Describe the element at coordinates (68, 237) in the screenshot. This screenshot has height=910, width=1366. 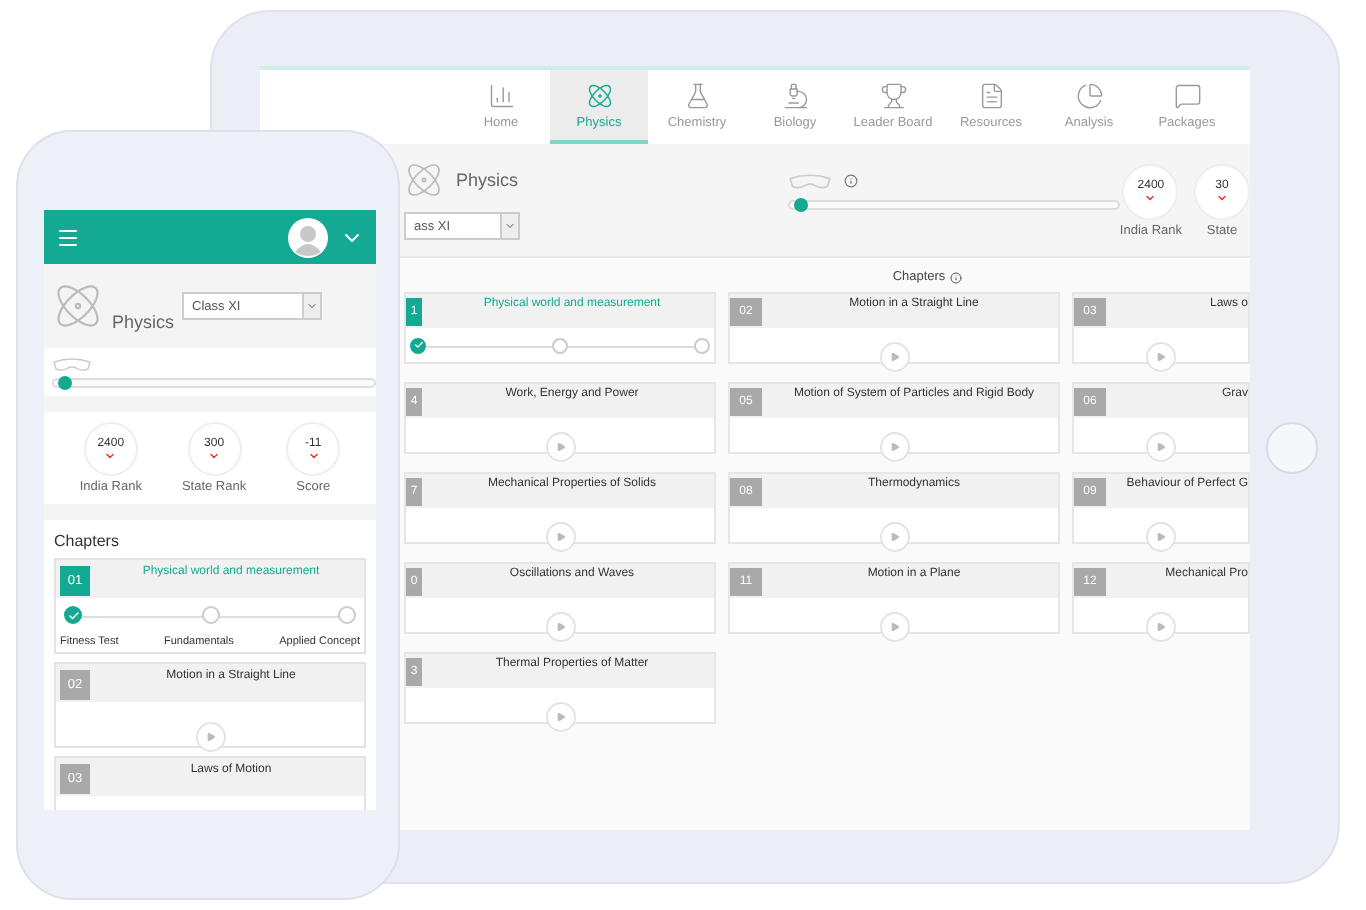
I see `menu-icon` at that location.